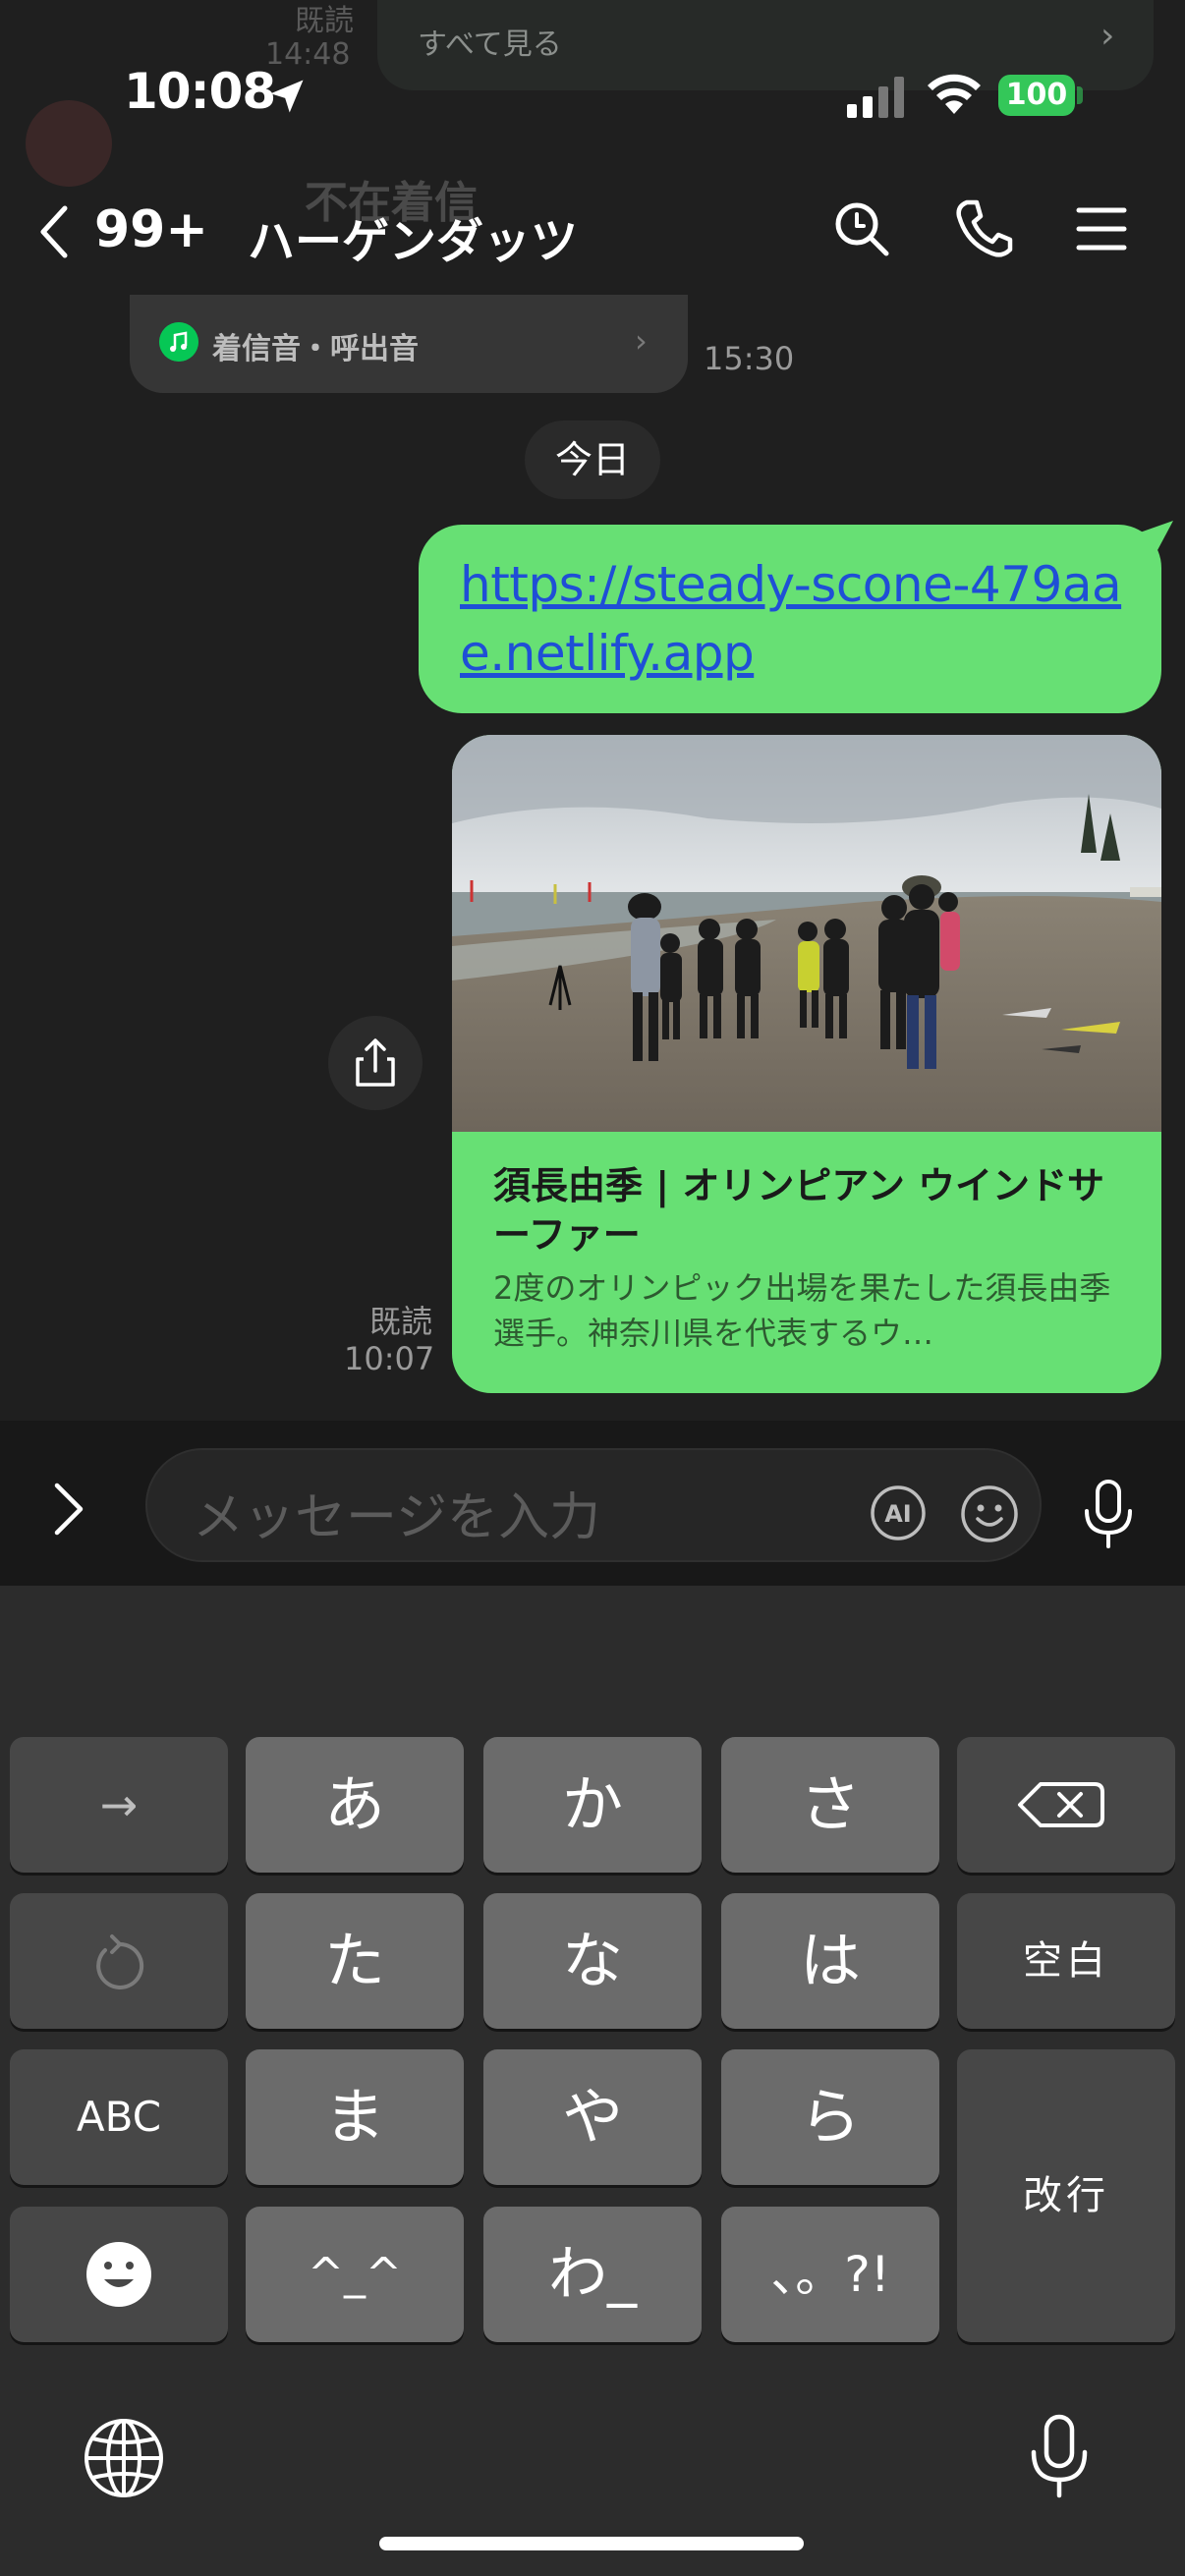 This screenshot has height=2576, width=1185. I want to click on background-read-label: 既読, so click(324, 21).